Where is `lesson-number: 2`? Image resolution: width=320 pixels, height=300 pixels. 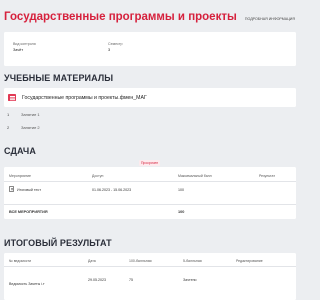 lesson-number: 2 is located at coordinates (8, 127).